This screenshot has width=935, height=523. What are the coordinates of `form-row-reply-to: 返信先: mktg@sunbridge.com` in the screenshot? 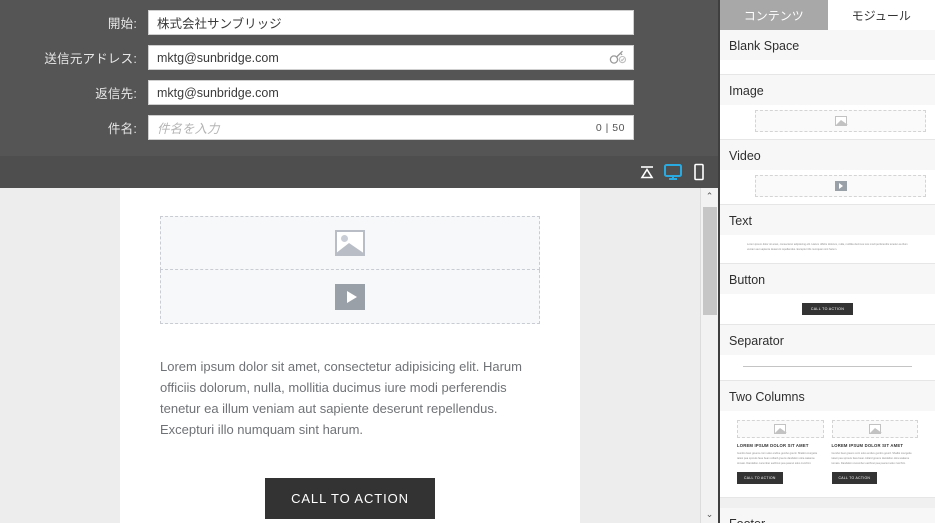 It's located at (359, 92).